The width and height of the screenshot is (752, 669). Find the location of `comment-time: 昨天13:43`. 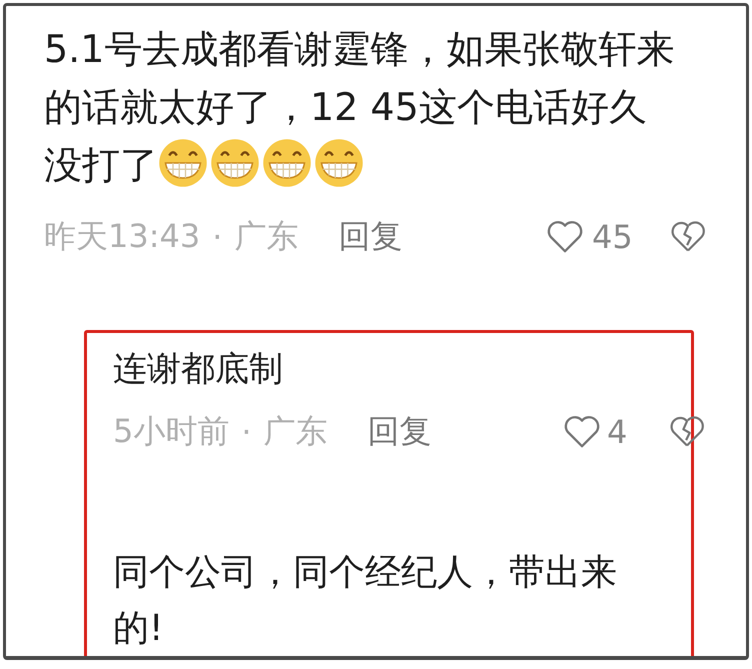

comment-time: 昨天13:43 is located at coordinates (122, 236).